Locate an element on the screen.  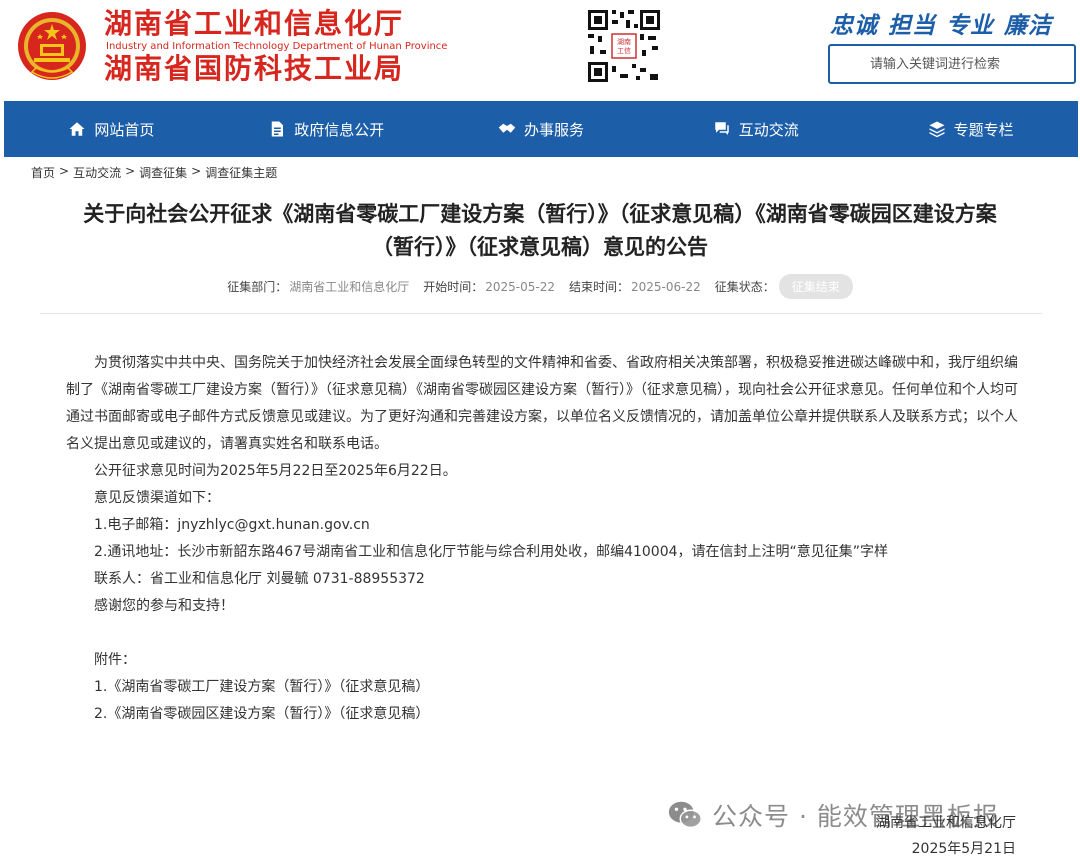
svg-text: 工信 is located at coordinates (624, 50).